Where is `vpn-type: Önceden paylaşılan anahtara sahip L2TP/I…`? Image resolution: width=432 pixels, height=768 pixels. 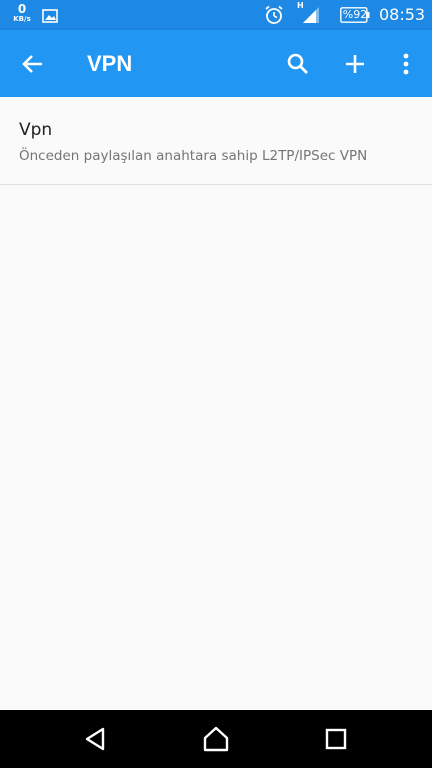
vpn-type: Önceden paylaşılan anahtara sahip L2TP/I… is located at coordinates (193, 156).